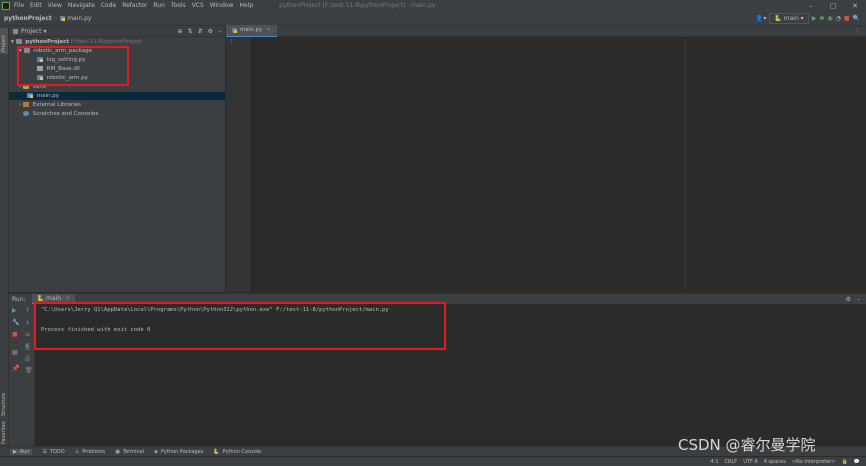  Describe the element at coordinates (14, 310) in the screenshot. I see `rerun-icon: ▶` at that location.